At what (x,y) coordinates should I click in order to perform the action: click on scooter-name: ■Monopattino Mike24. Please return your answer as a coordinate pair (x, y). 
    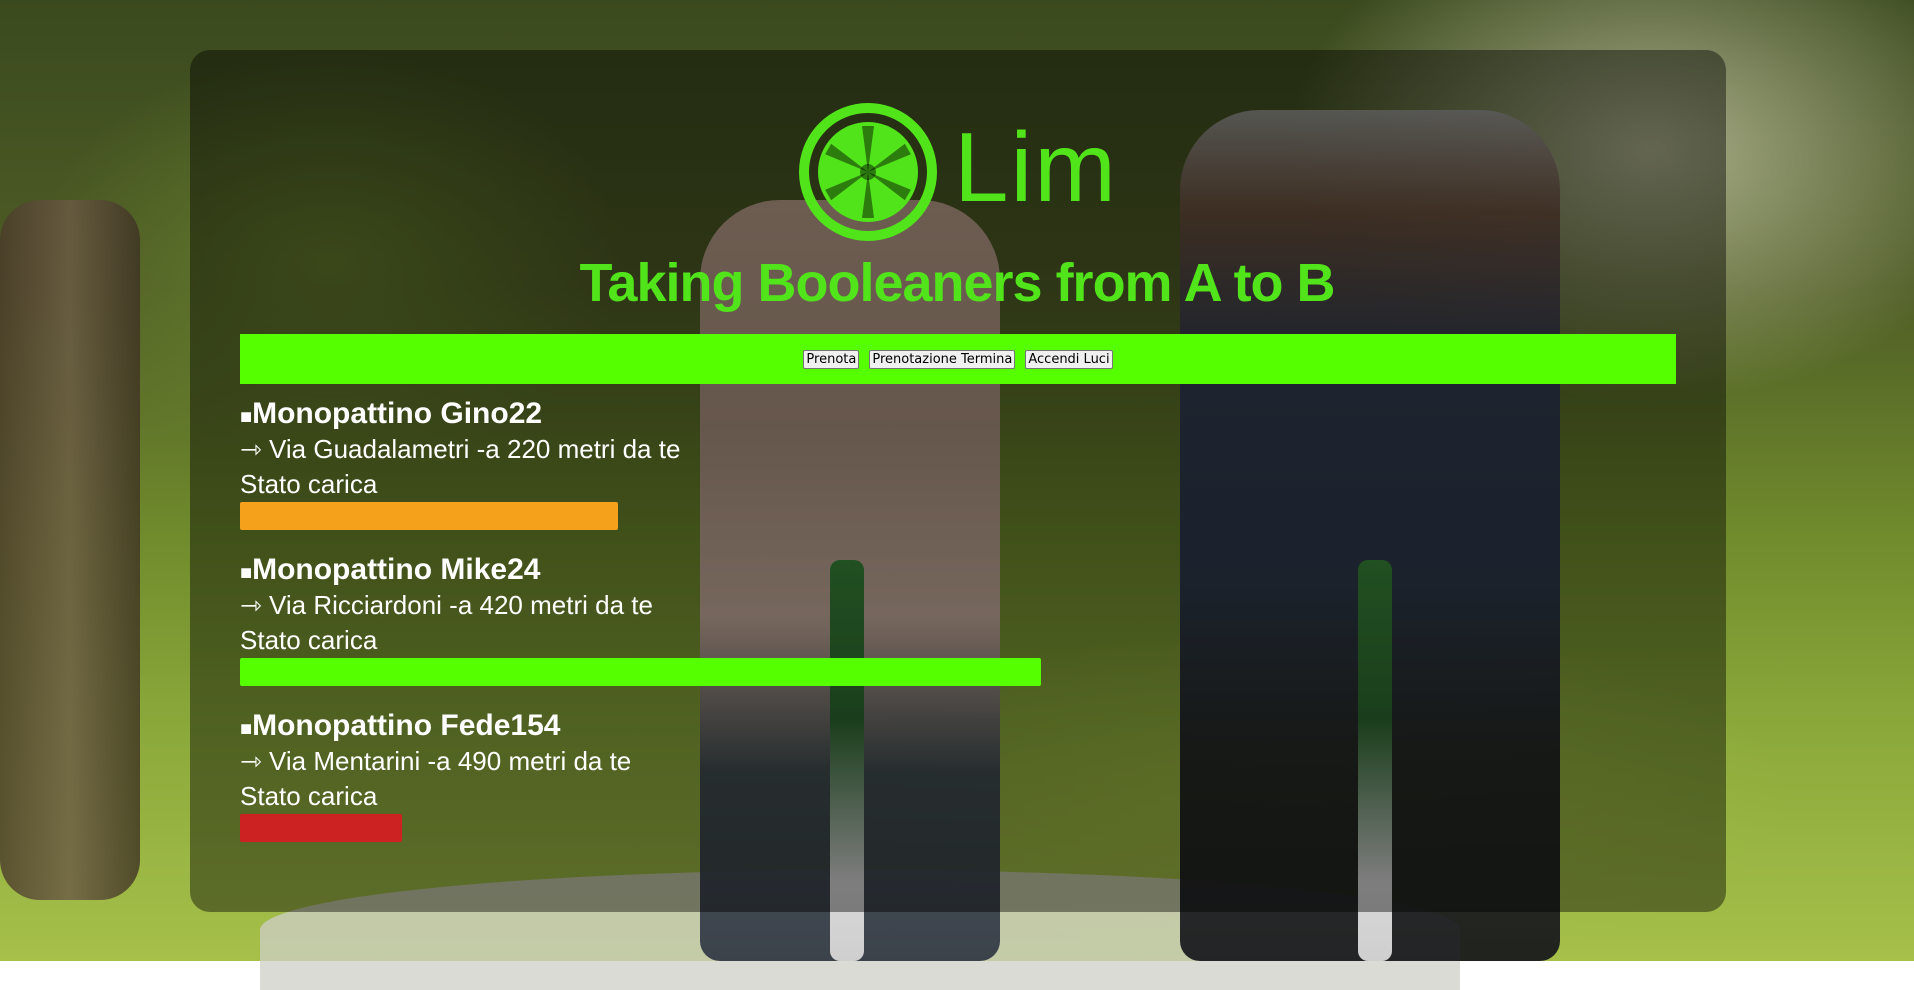
    Looking at the image, I should click on (690, 570).